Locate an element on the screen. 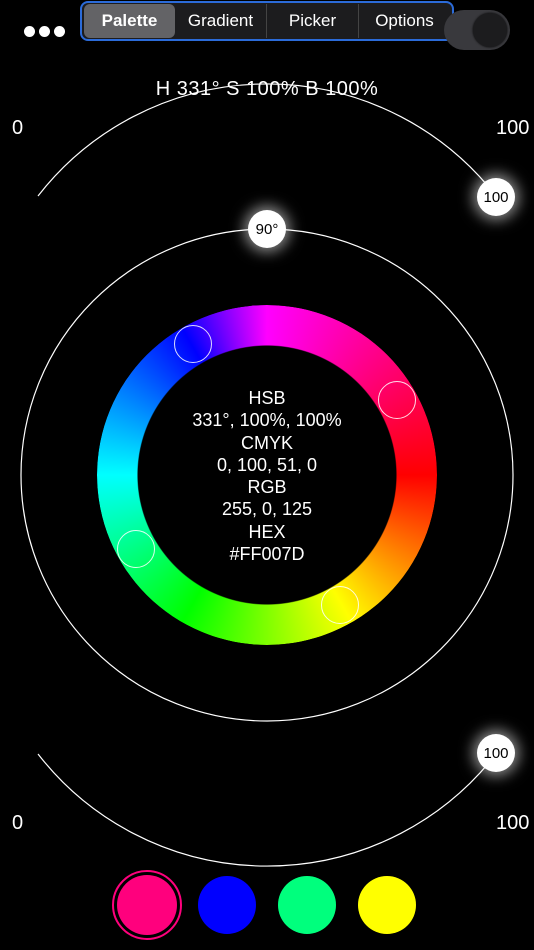 This screenshot has width=534, height=950. brightness-knob: 100 is located at coordinates (496, 753).